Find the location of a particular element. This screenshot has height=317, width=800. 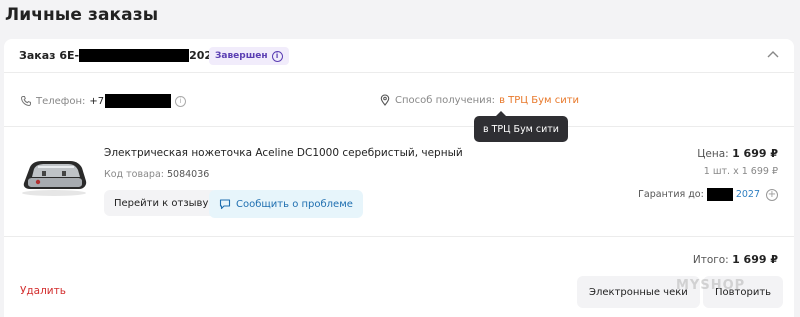

report-problem-button: Сообщить о проблеме is located at coordinates (286, 204).